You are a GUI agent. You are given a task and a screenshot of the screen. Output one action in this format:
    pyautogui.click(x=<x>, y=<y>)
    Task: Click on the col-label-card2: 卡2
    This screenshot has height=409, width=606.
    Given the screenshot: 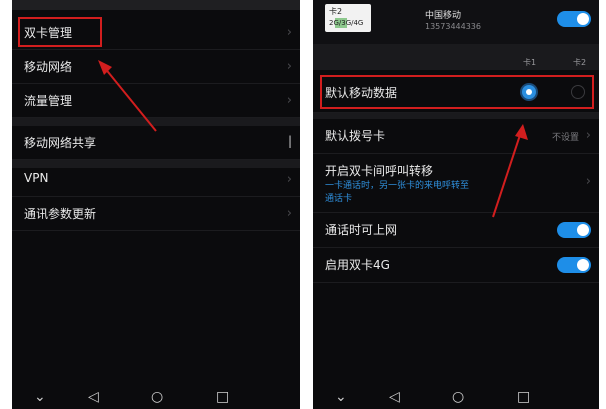 What is the action you would take?
    pyautogui.click(x=580, y=62)
    